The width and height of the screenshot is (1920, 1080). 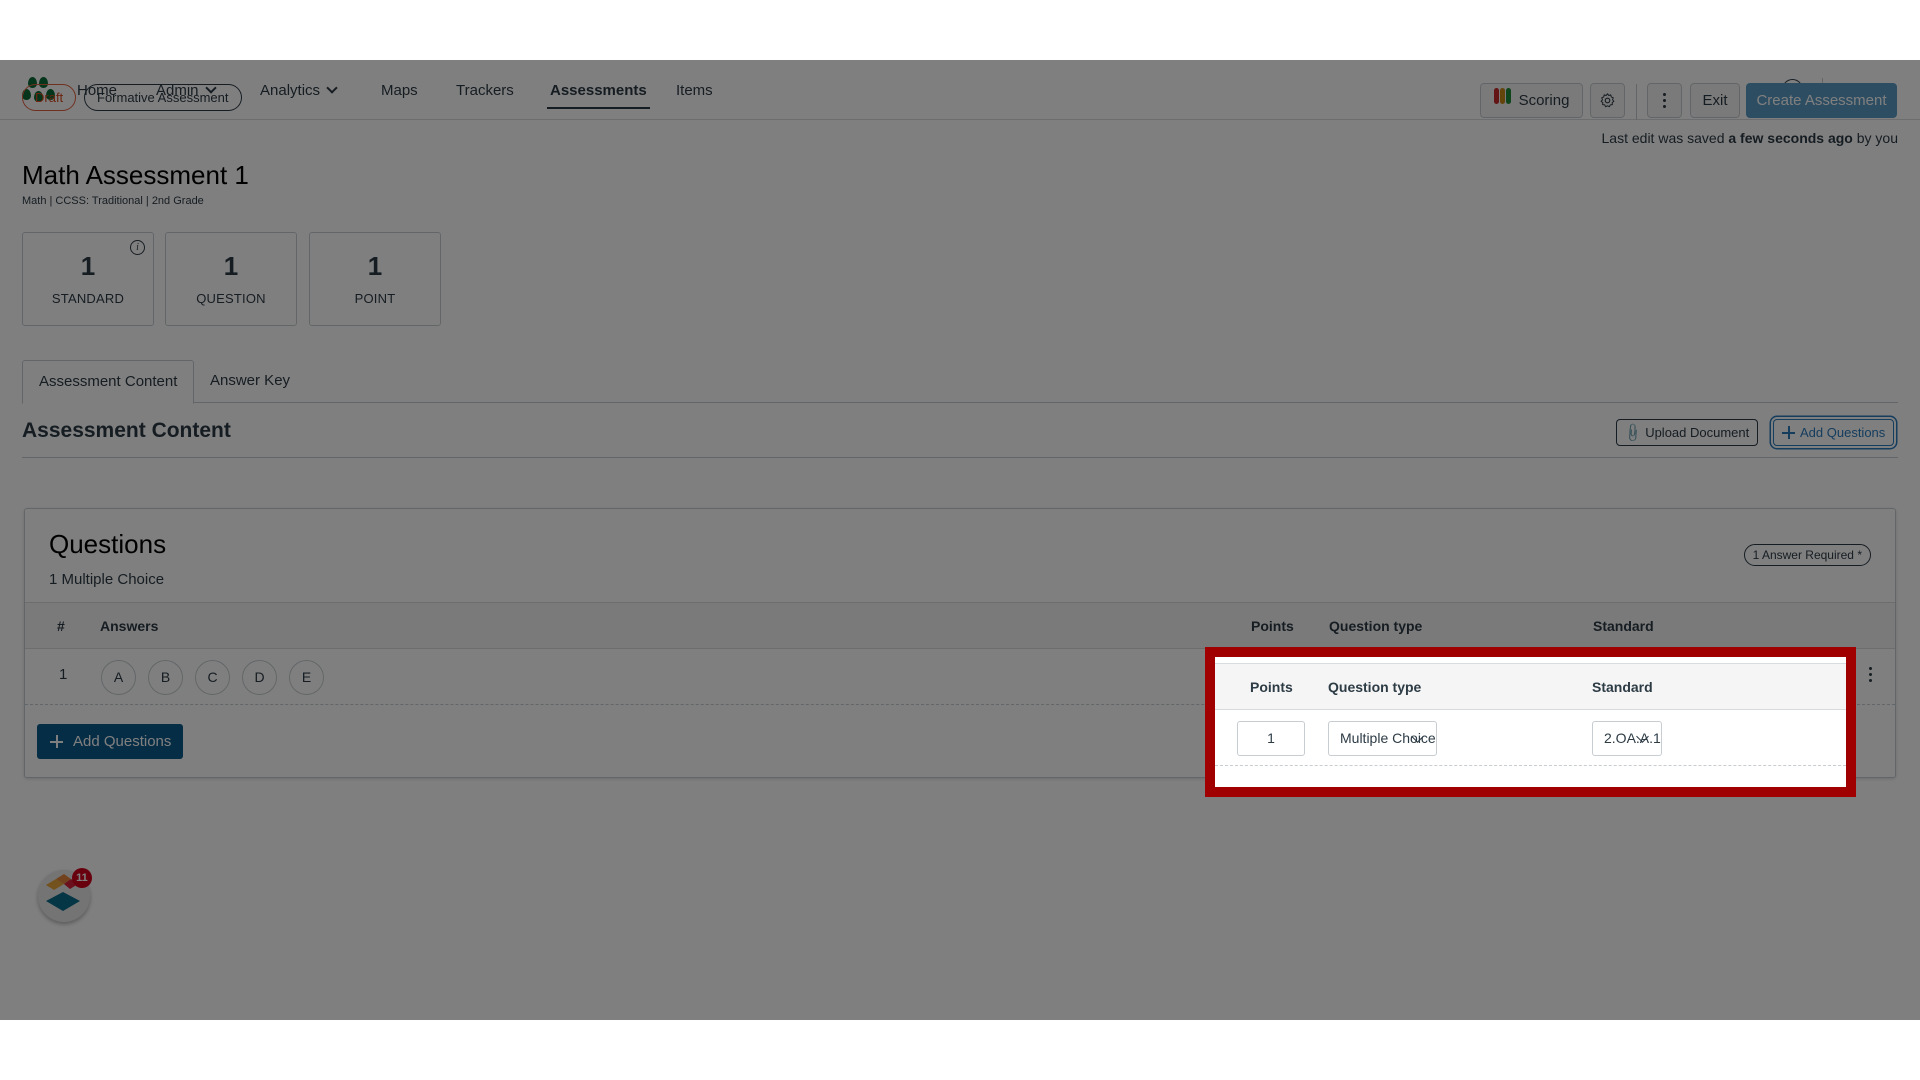 I want to click on kebab-icon, so click(x=1664, y=96).